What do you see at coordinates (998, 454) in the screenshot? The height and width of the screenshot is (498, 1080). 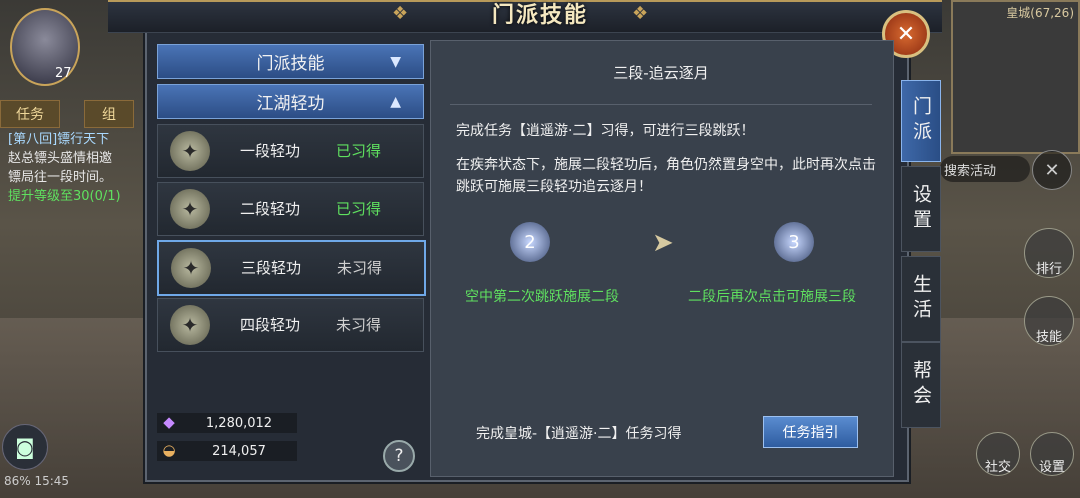 I see `social-button: 社交` at bounding box center [998, 454].